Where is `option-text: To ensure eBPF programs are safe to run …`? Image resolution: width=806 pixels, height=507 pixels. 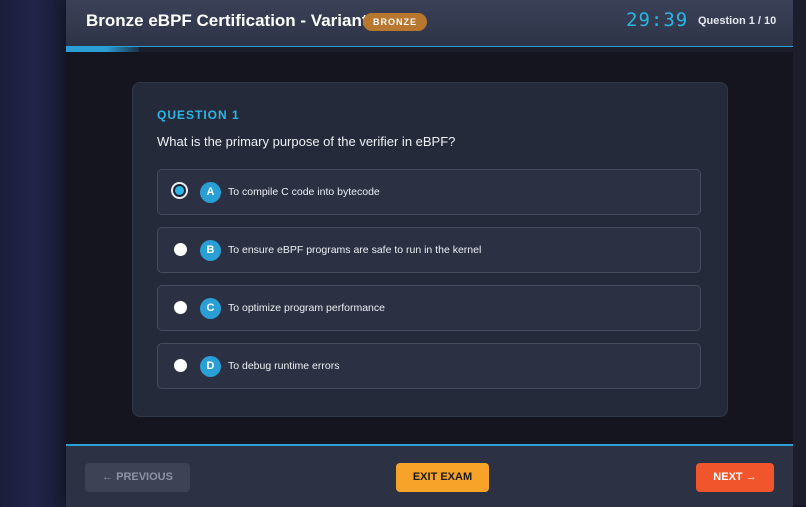 option-text: To ensure eBPF programs are safe to run … is located at coordinates (355, 250).